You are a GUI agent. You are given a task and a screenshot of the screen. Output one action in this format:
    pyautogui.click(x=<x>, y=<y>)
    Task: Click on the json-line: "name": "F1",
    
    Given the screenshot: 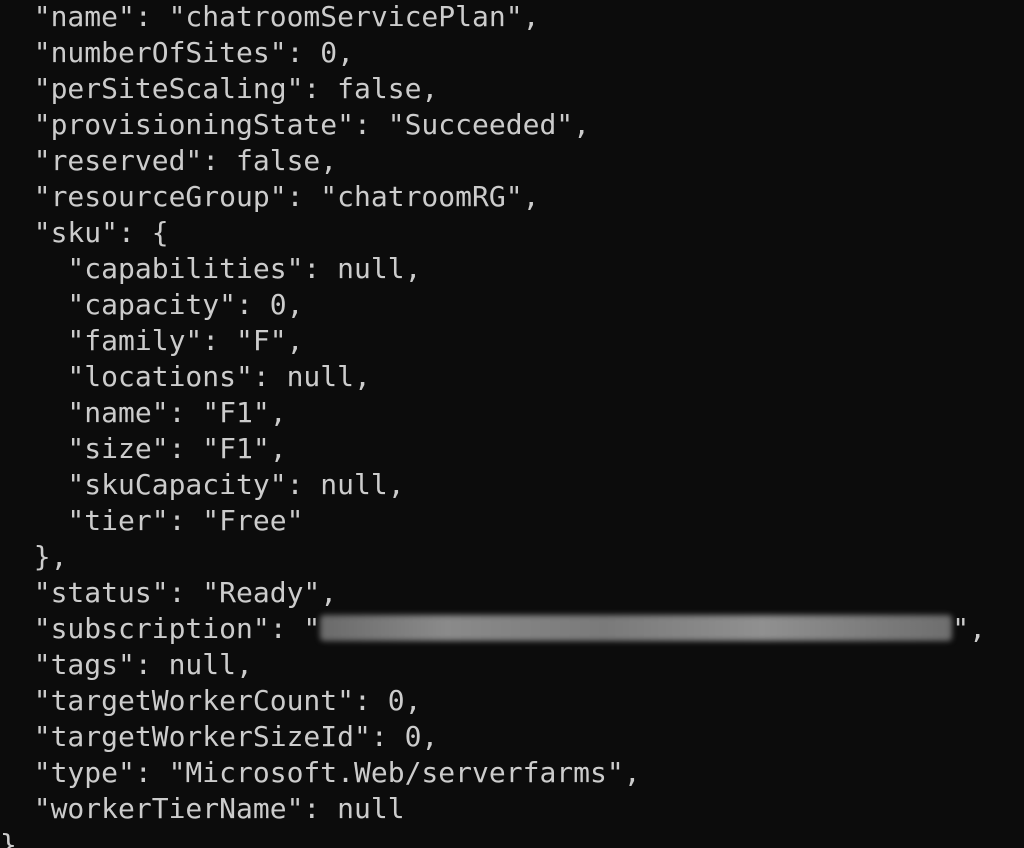 What is the action you would take?
    pyautogui.click(x=143, y=412)
    